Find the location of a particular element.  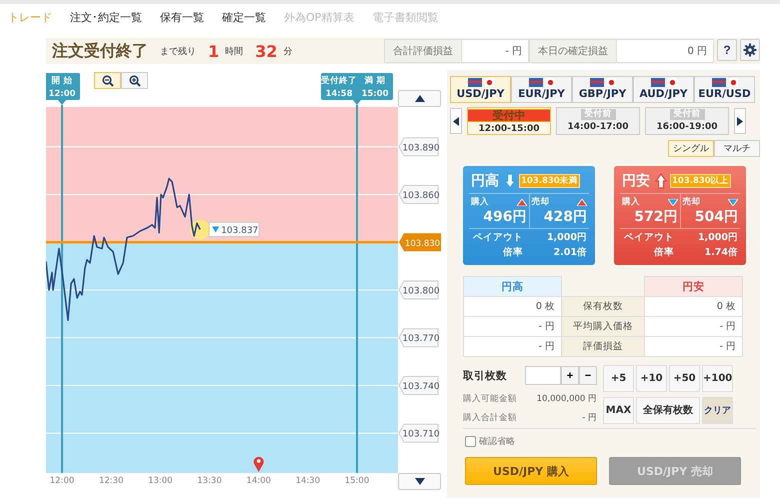

currency-tab: USD/JPY is located at coordinates (480, 89).